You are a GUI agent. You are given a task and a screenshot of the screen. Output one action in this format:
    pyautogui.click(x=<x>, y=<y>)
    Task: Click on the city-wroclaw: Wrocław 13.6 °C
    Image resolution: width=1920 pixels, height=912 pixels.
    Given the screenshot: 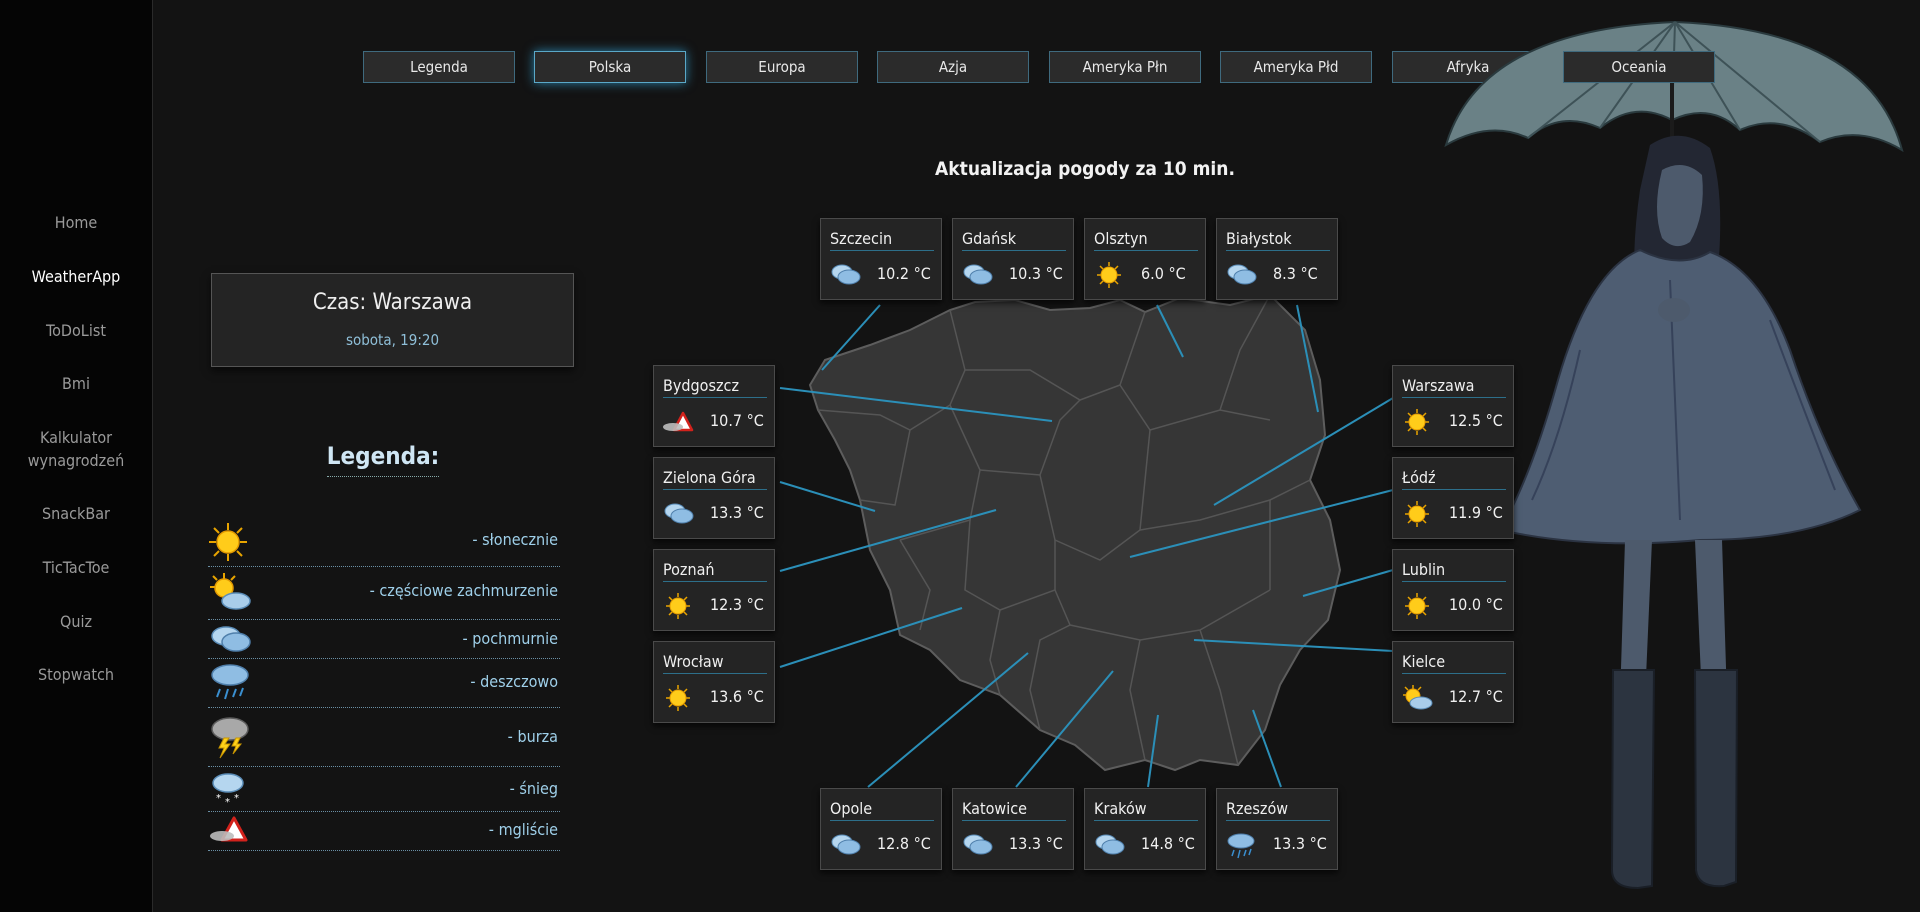 What is the action you would take?
    pyautogui.click(x=714, y=682)
    